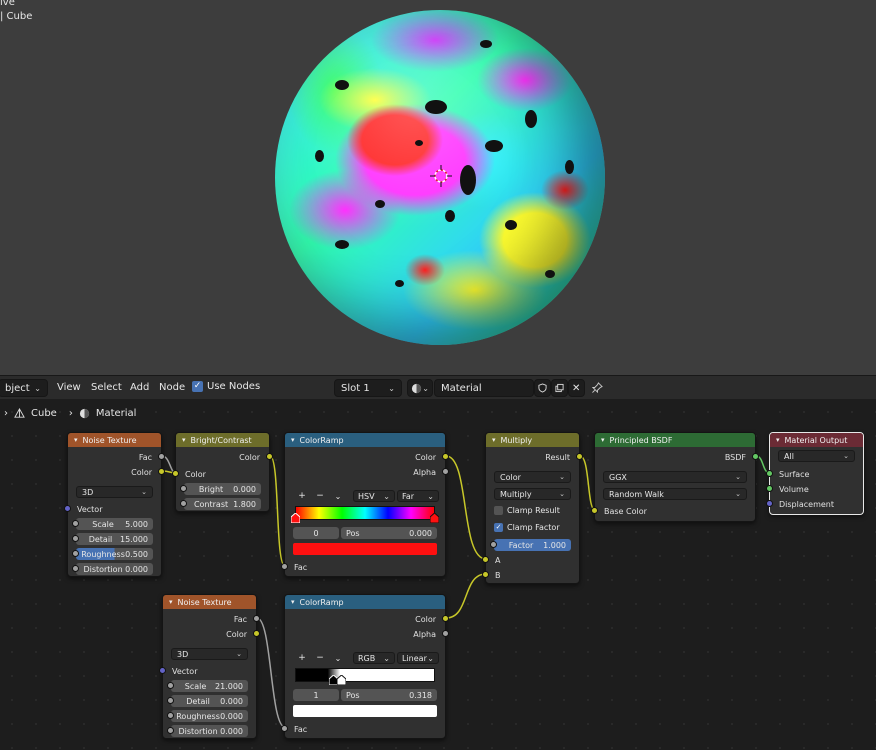 This screenshot has width=876, height=750. Describe the element at coordinates (418, 658) in the screenshot. I see `interpolation-dropdown: Linear ⌄` at that location.